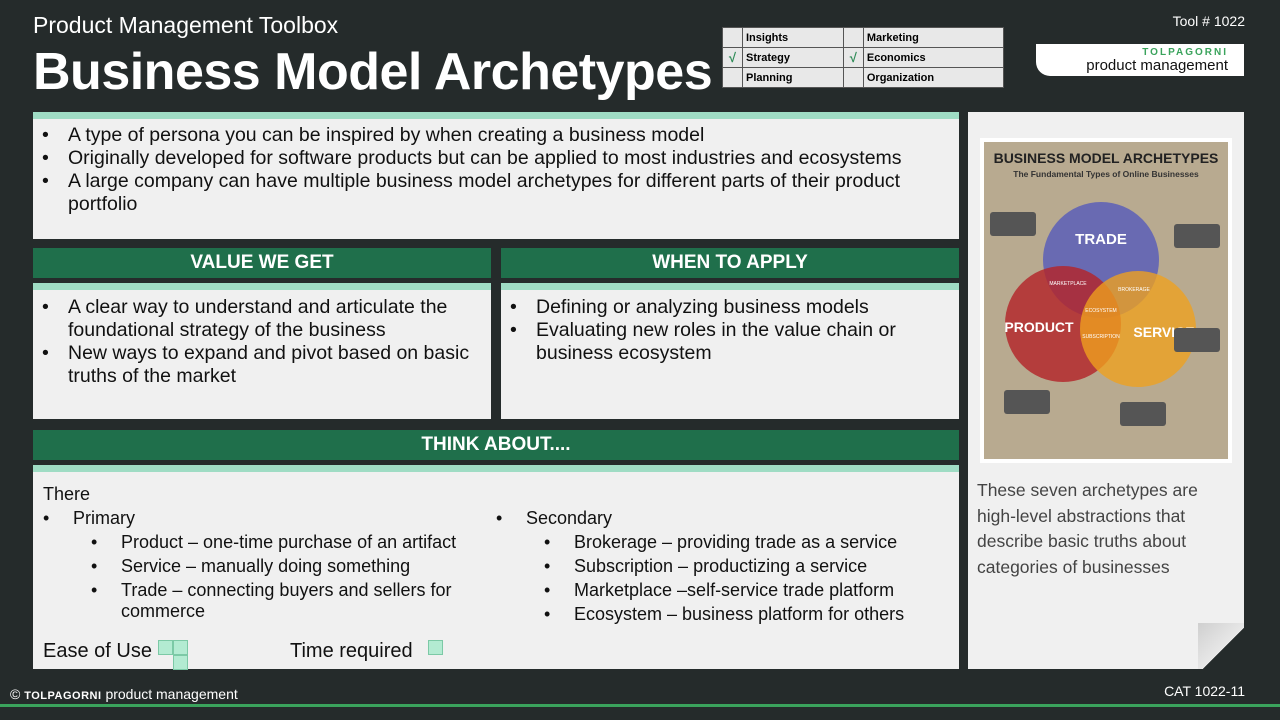 The height and width of the screenshot is (720, 1280). What do you see at coordinates (15, 694) in the screenshot?
I see `copyright-symbol: ©` at bounding box center [15, 694].